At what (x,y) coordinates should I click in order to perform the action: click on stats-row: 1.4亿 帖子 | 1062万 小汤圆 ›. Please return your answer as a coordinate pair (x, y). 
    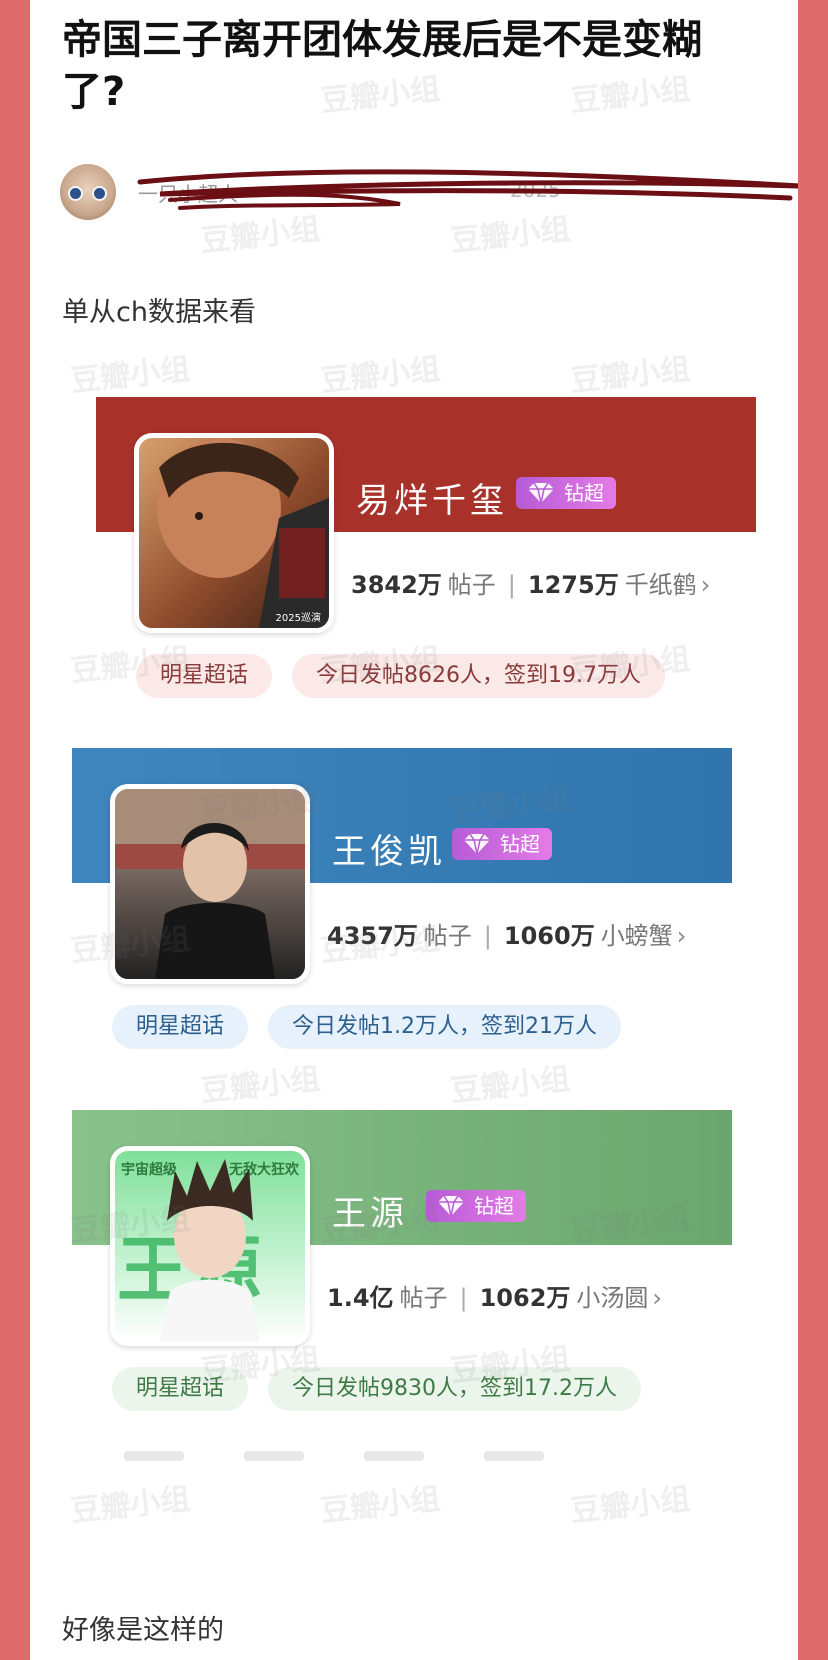
    Looking at the image, I should click on (494, 1295).